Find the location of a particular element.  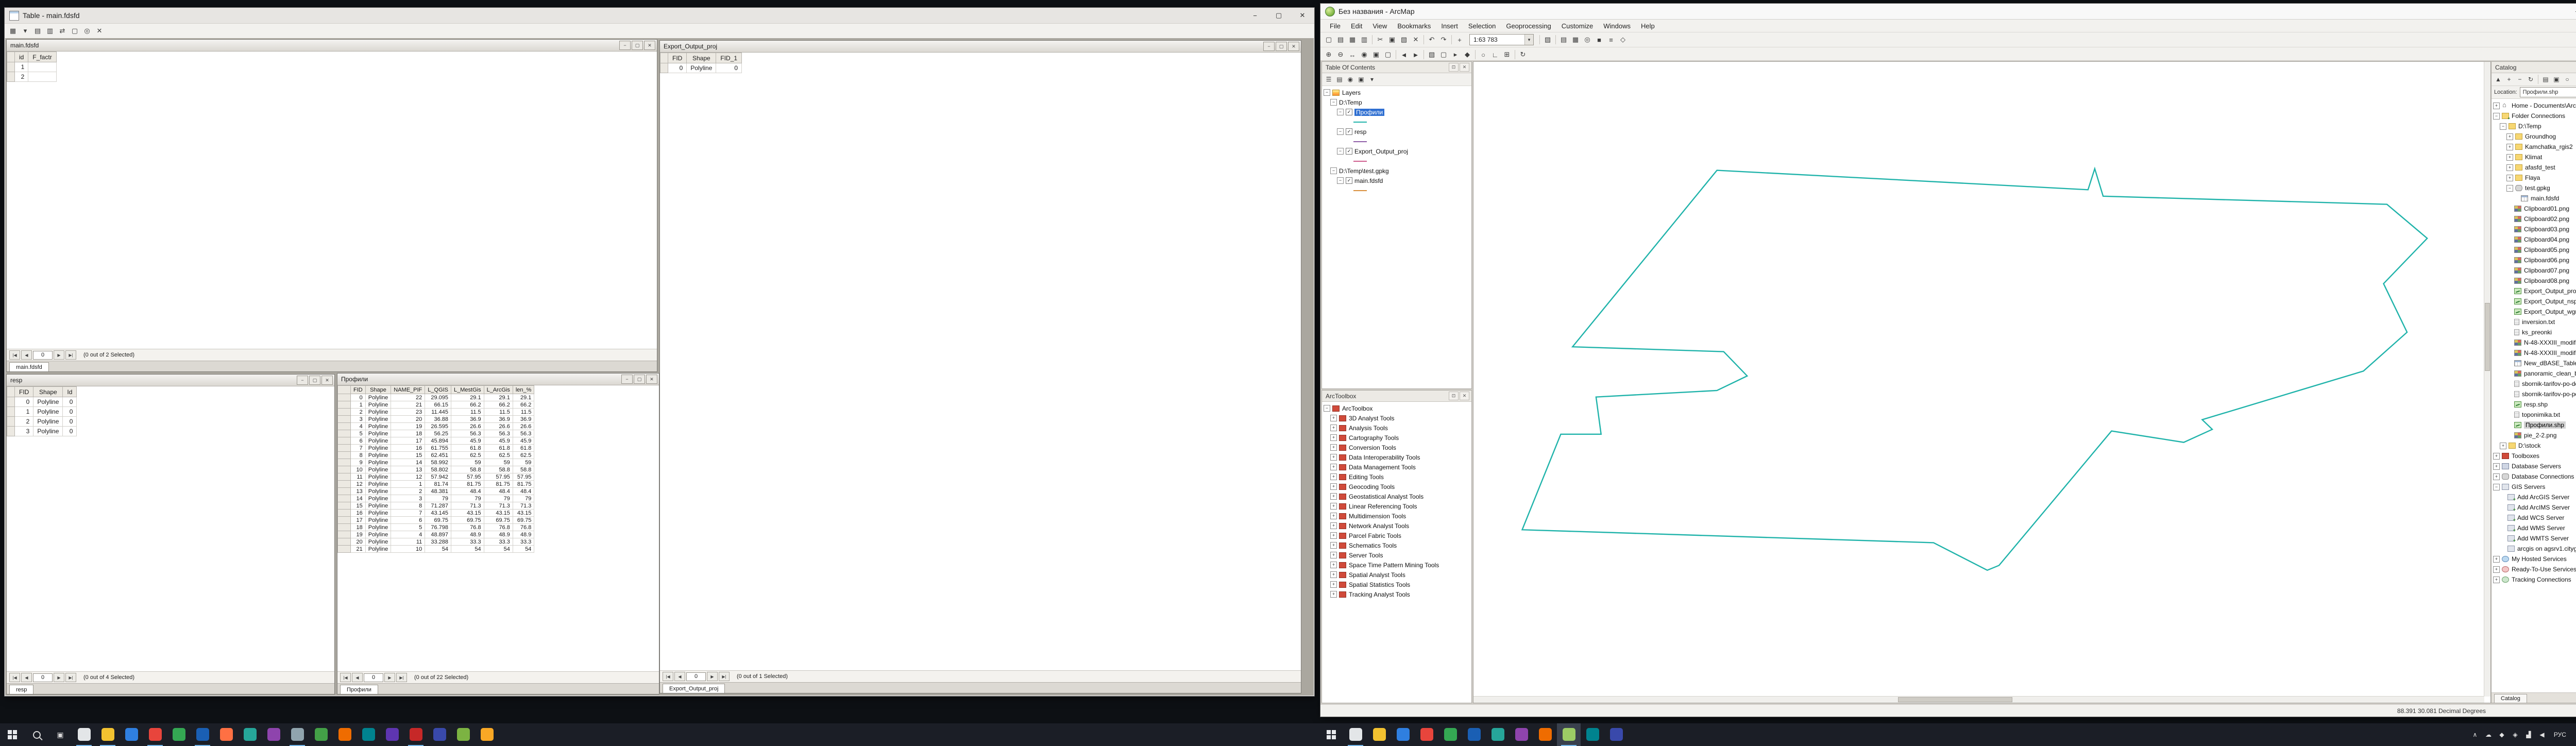

table-cell: 29.1 is located at coordinates (498, 397).